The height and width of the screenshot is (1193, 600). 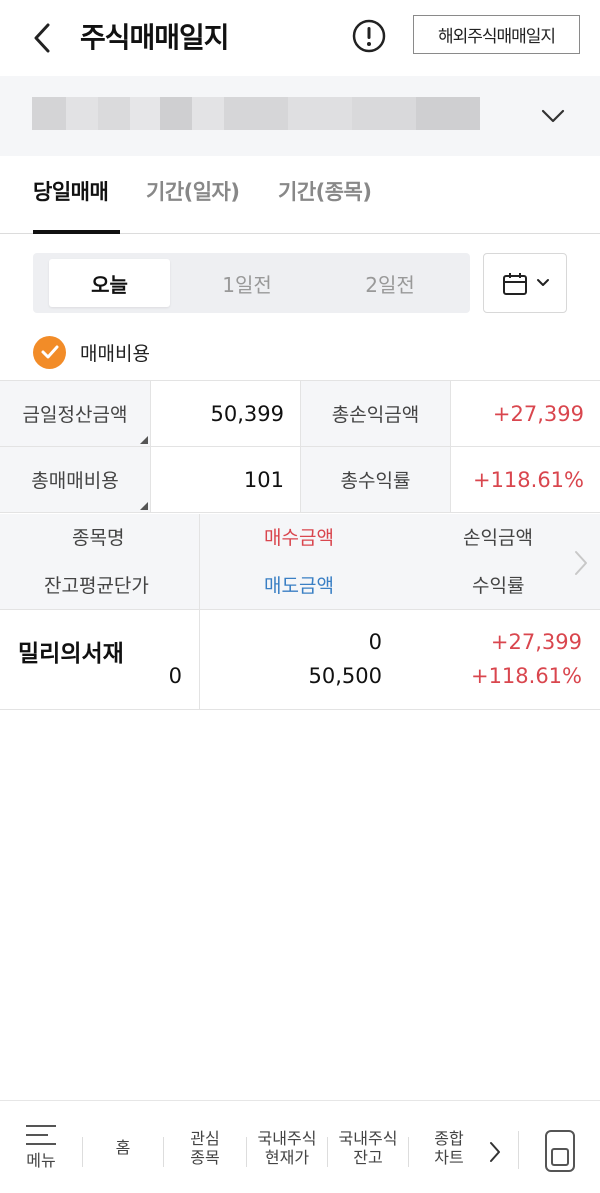 I want to click on row-sell-amount: 50,500, so click(x=345, y=676).